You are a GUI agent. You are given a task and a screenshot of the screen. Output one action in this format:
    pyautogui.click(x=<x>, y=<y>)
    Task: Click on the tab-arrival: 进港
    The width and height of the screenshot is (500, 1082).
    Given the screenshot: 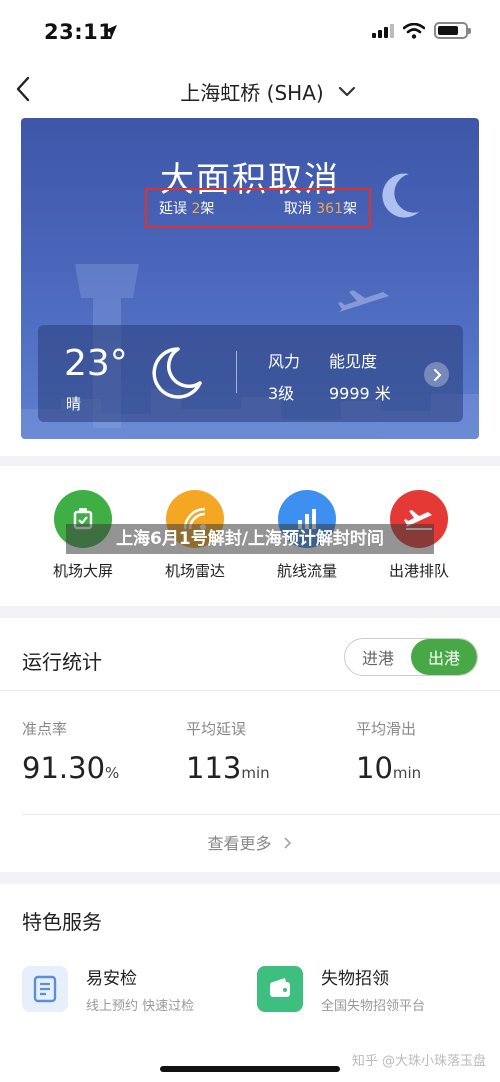 What is the action you would take?
    pyautogui.click(x=378, y=657)
    